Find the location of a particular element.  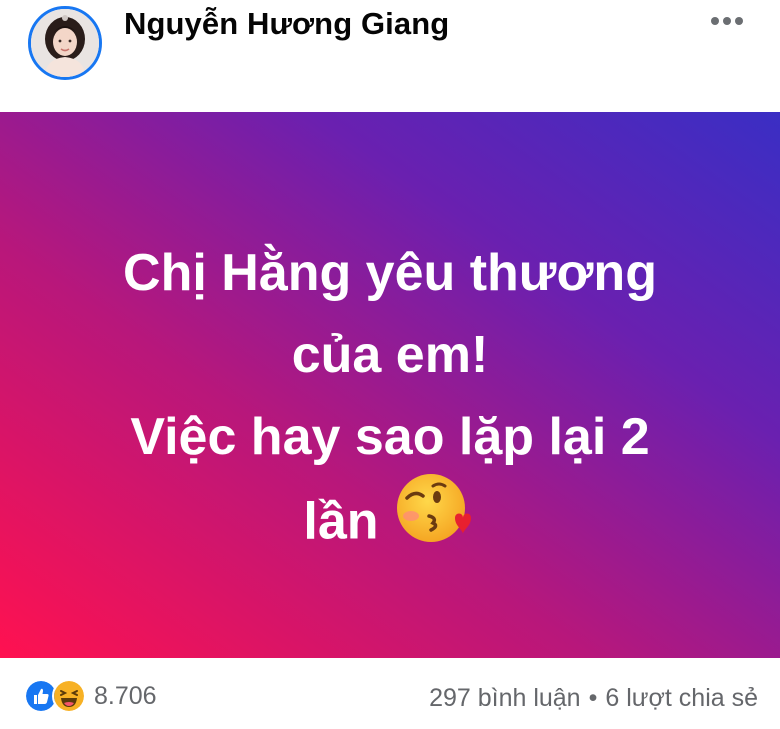

post-footer: 8.706 297 bình luận • 6 lượt chia sẻ is located at coordinates (390, 693).